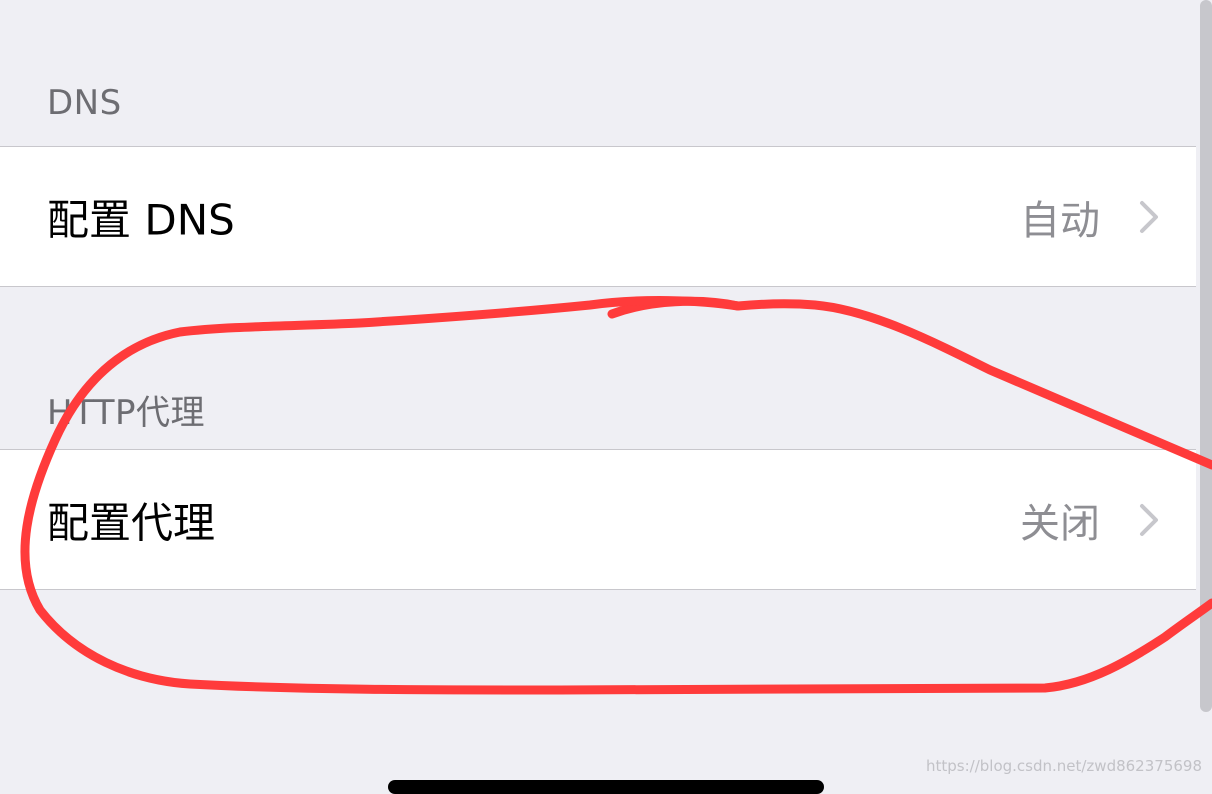 The height and width of the screenshot is (794, 1212). What do you see at coordinates (1060, 220) in the screenshot?
I see `configure-dns-value: 自动` at bounding box center [1060, 220].